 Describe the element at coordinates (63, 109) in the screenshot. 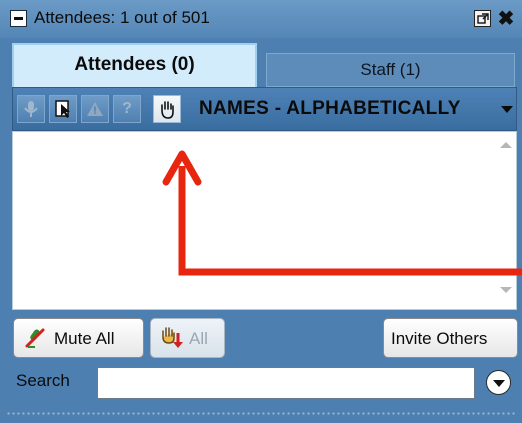

I see `pointer-icon` at that location.